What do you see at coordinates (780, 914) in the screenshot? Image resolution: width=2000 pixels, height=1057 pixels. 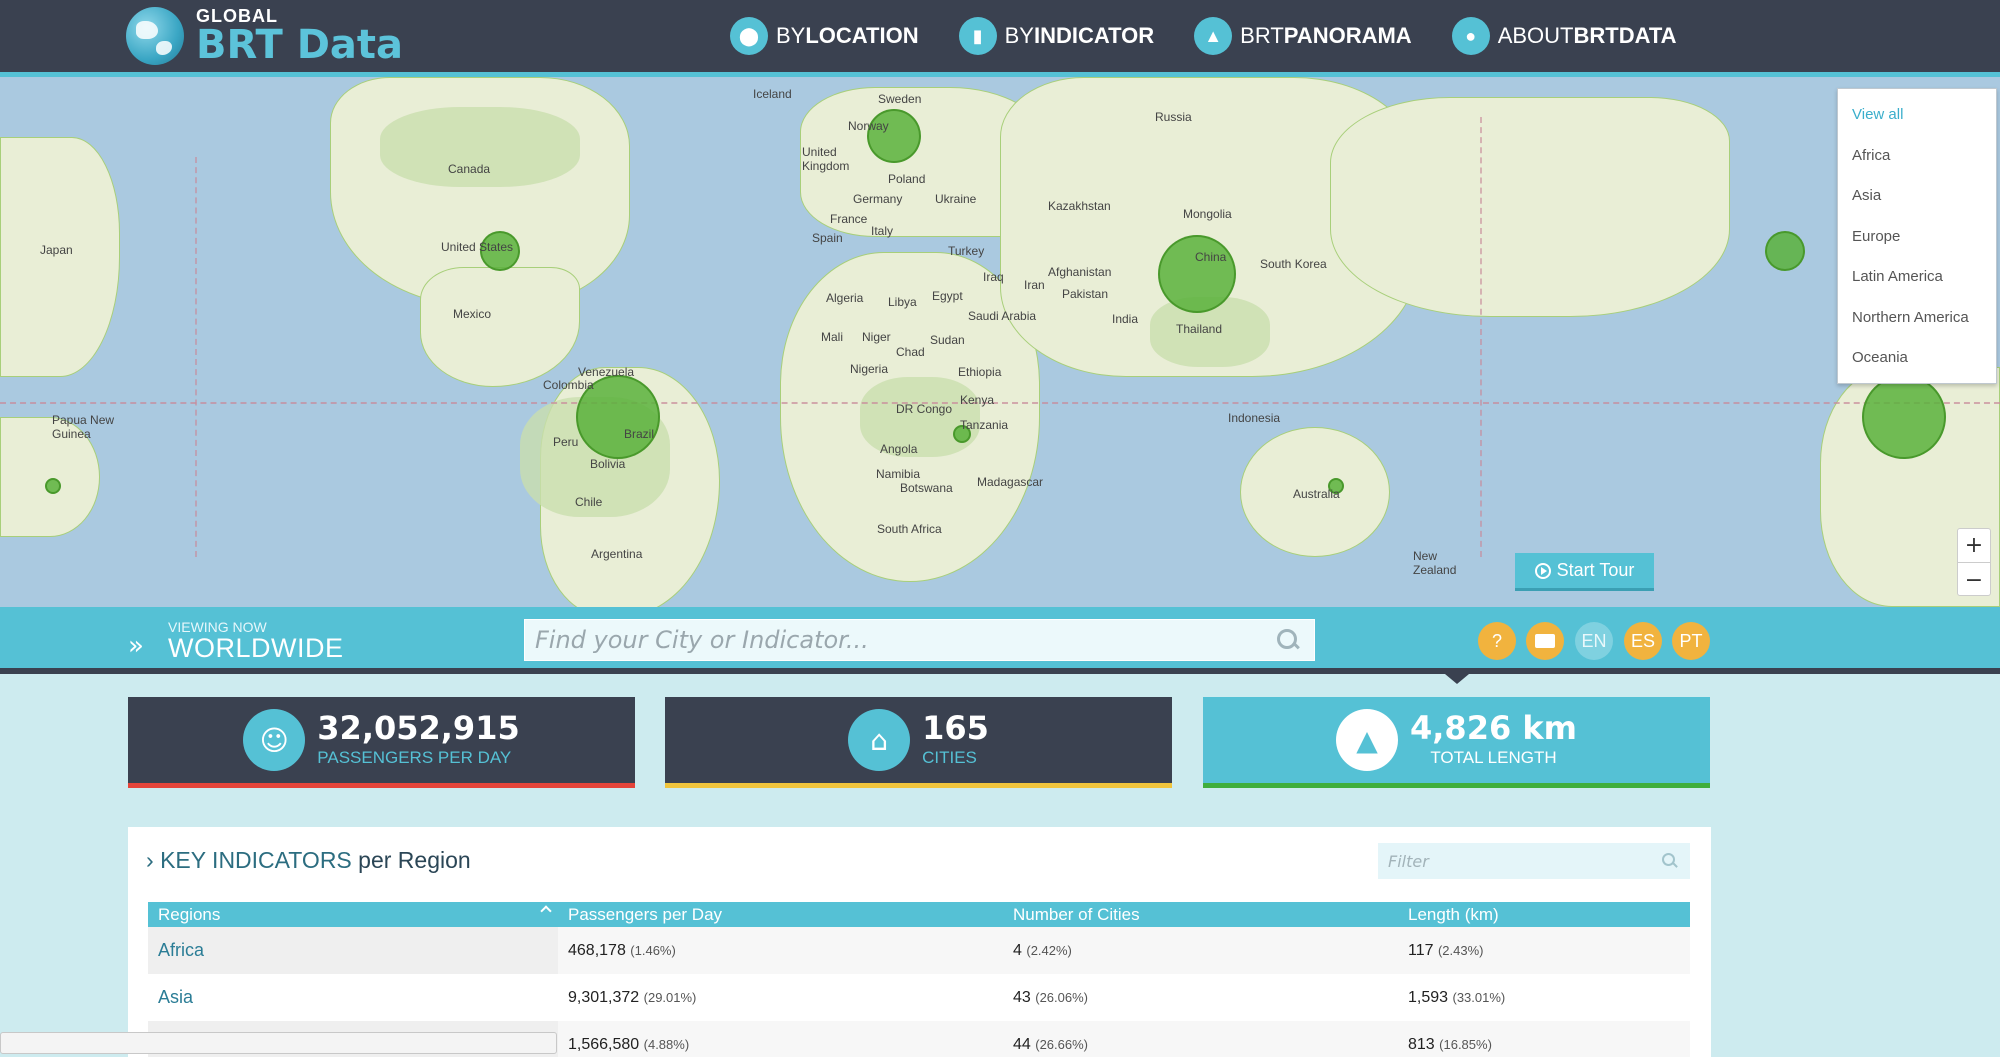 I see `col-header-passengers: Passengers per Day` at bounding box center [780, 914].